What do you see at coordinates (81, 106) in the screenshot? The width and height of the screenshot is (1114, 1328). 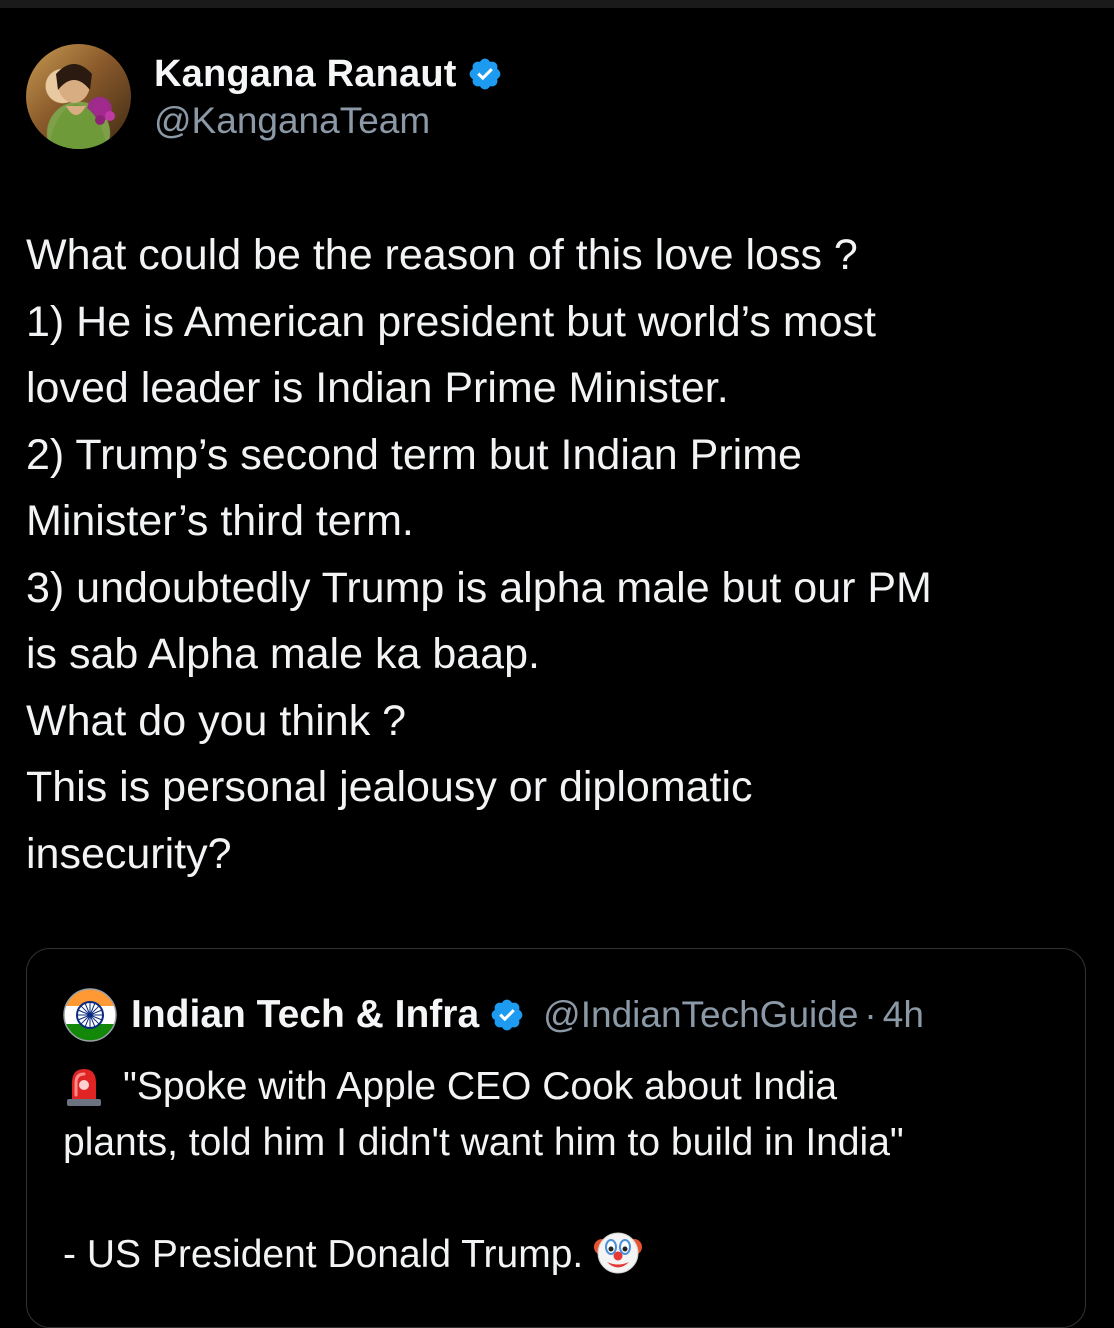 I see `profile-photo-icon` at bounding box center [81, 106].